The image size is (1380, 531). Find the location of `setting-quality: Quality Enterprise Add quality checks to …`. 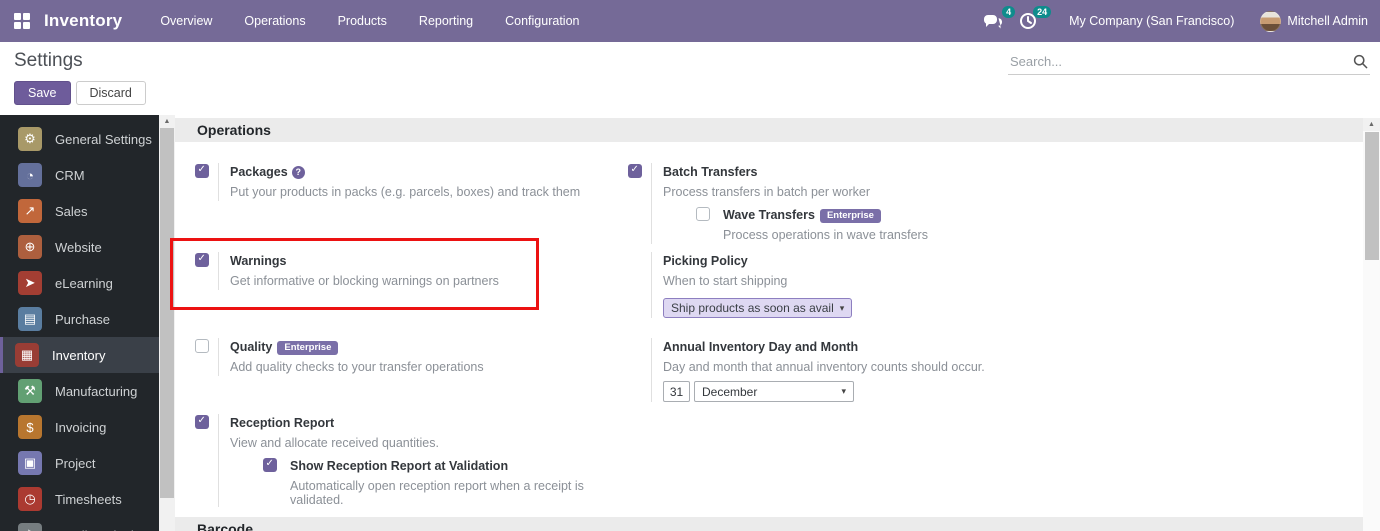

setting-quality: Quality Enterprise Add quality checks to … is located at coordinates (411, 357).